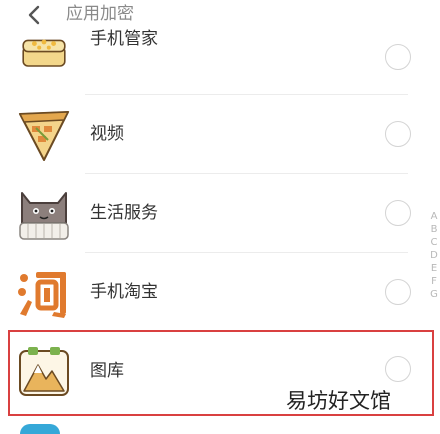  Describe the element at coordinates (44, 136) in the screenshot. I see `video-icon` at that location.